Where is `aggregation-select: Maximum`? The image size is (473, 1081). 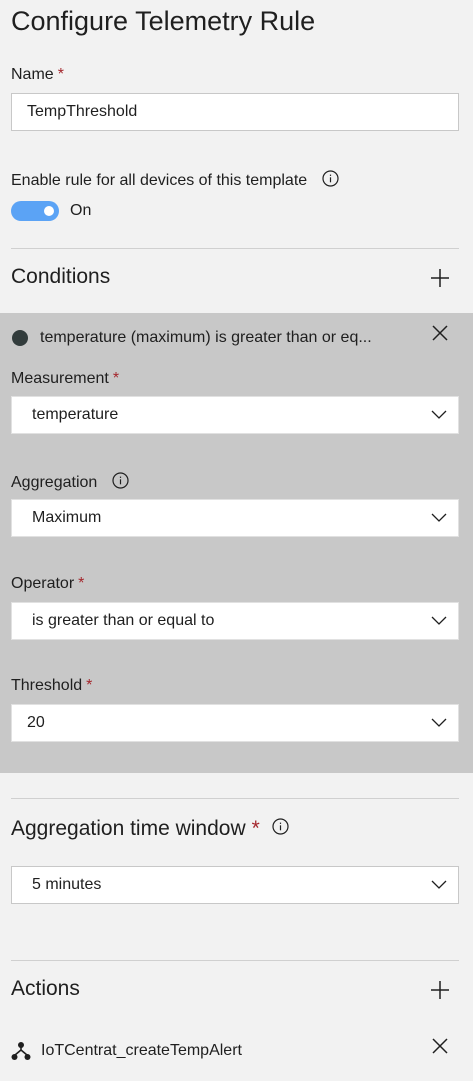
aggregation-select: Maximum is located at coordinates (235, 518).